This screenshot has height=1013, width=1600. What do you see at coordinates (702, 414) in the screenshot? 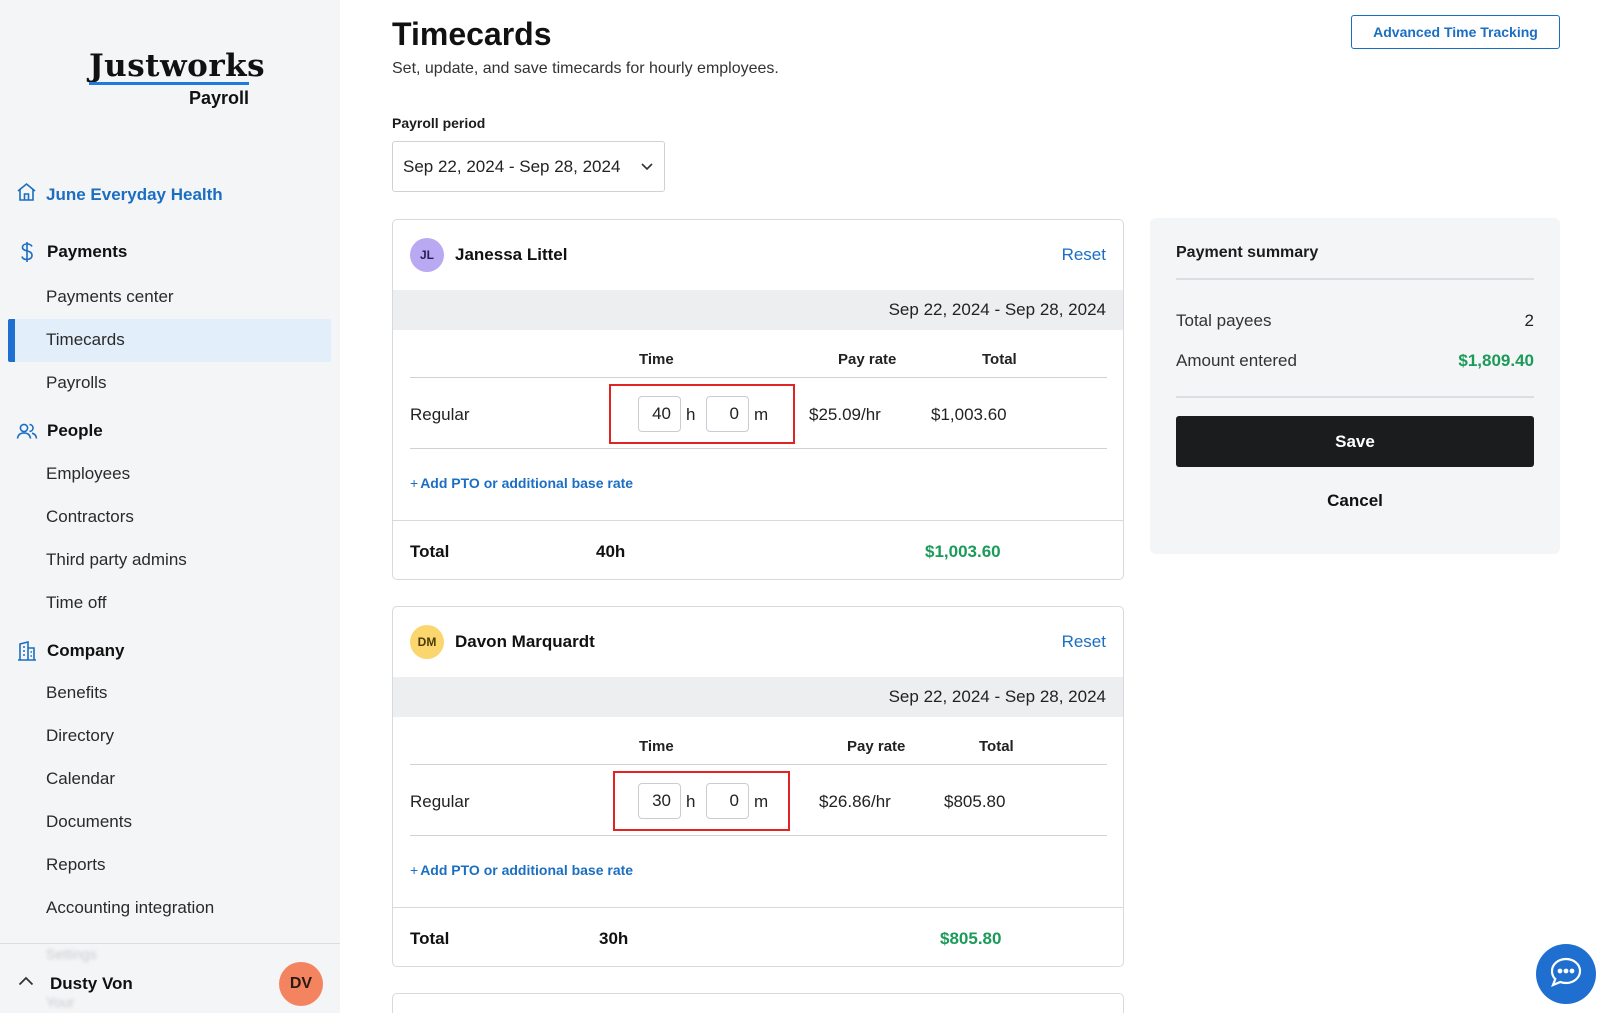
I see `time-entry-highlight: 40 h 0 m` at bounding box center [702, 414].